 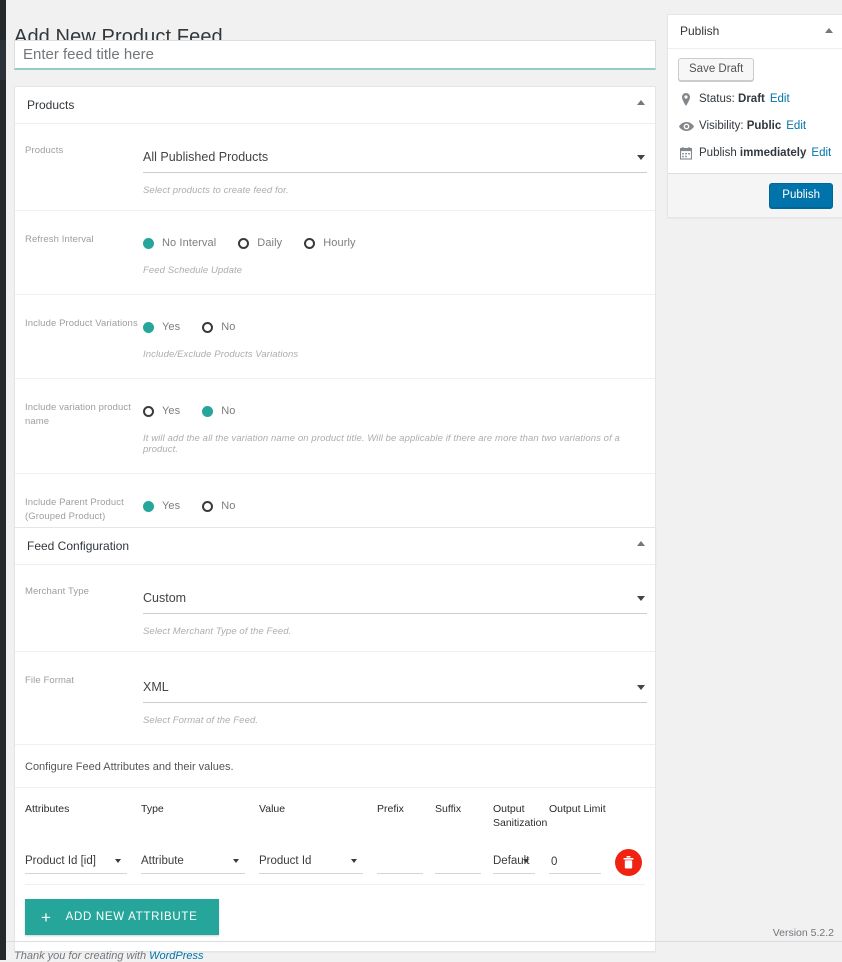 What do you see at coordinates (76, 863) in the screenshot?
I see `row-attribute-select: Product Id [id]` at bounding box center [76, 863].